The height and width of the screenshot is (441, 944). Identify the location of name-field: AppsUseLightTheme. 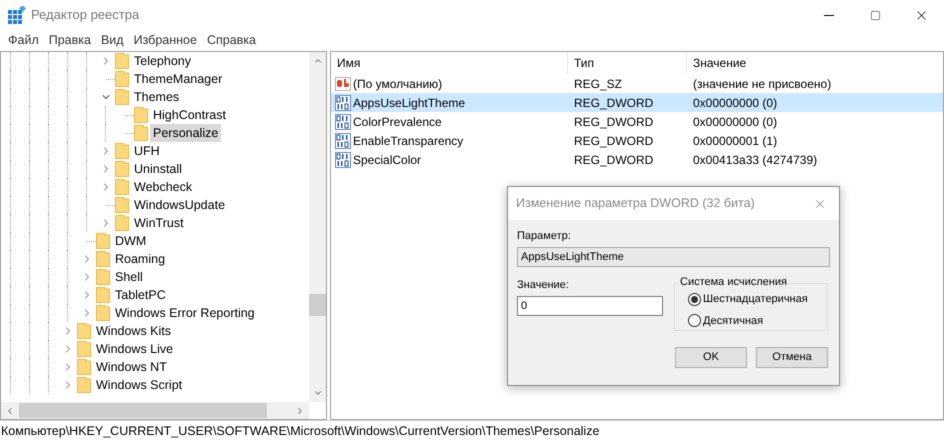
(673, 257).